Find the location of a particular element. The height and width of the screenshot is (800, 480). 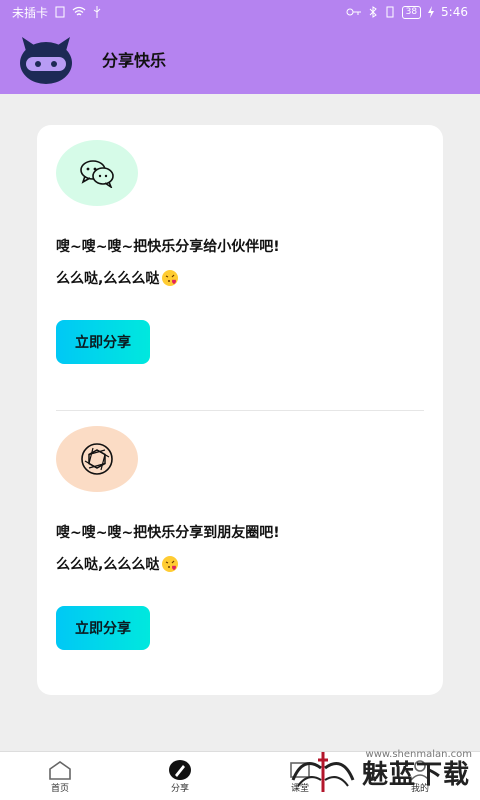

nav-share-label: 分享 is located at coordinates (179, 788).